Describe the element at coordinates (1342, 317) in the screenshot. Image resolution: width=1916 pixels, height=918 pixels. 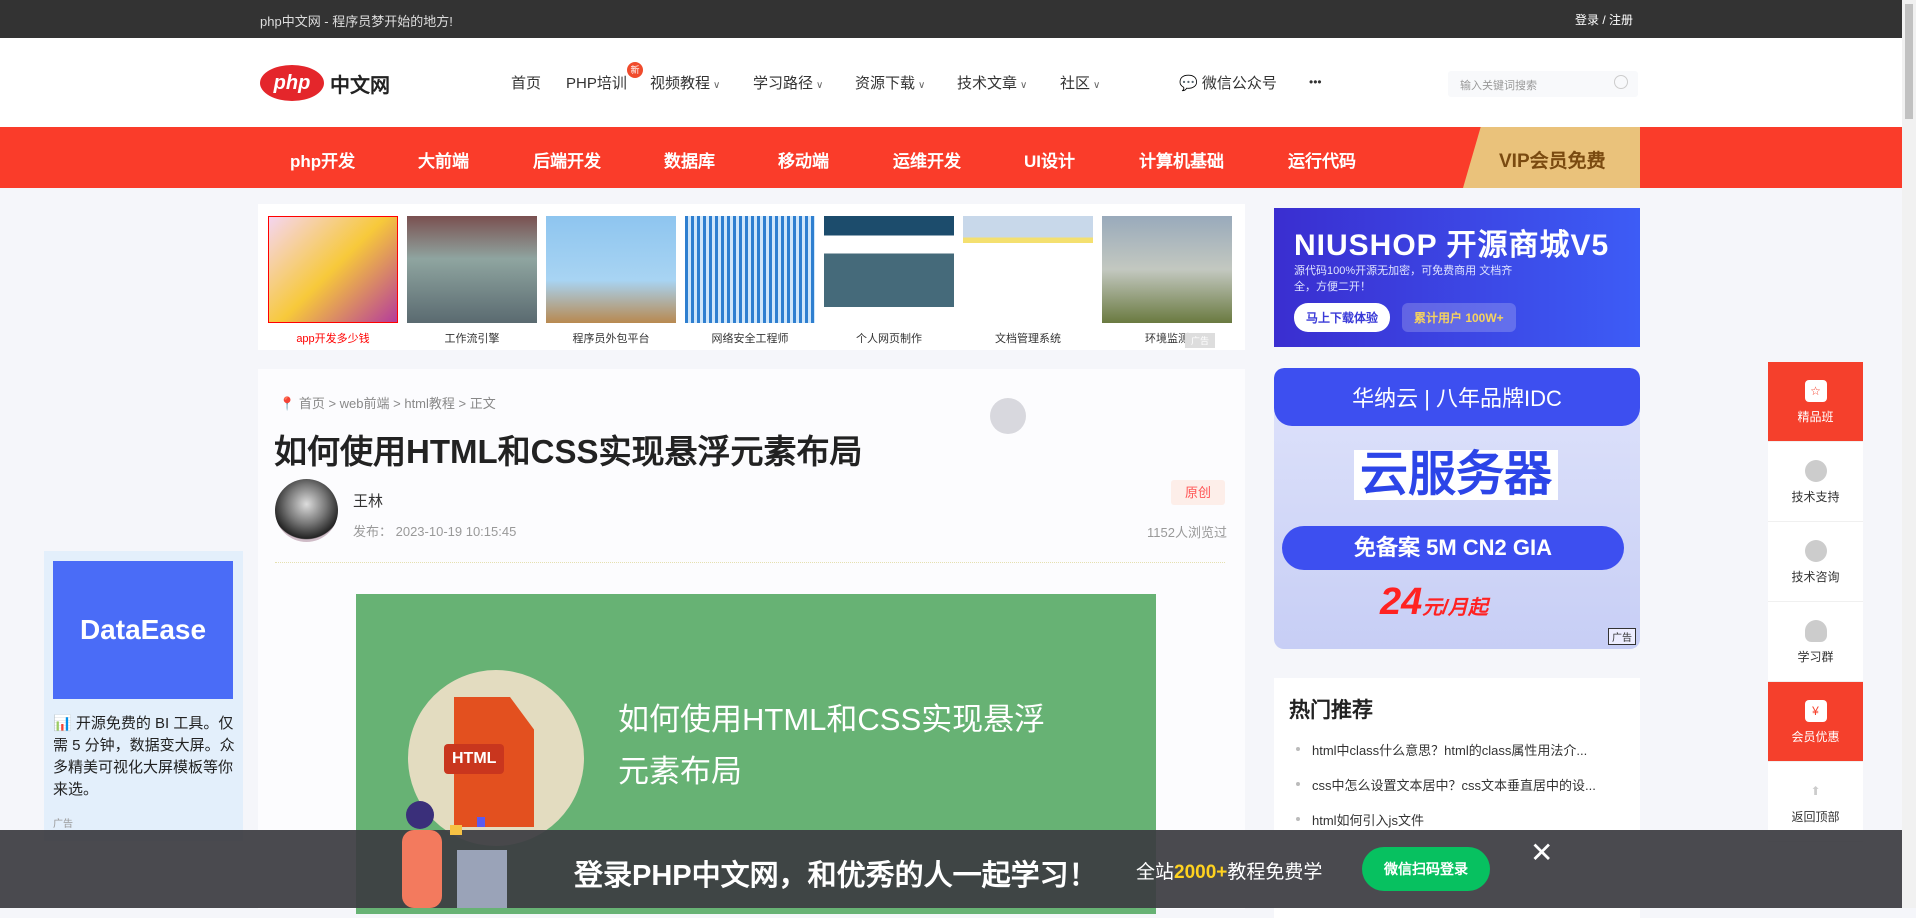
I see `download-button: 马上下载体验` at that location.